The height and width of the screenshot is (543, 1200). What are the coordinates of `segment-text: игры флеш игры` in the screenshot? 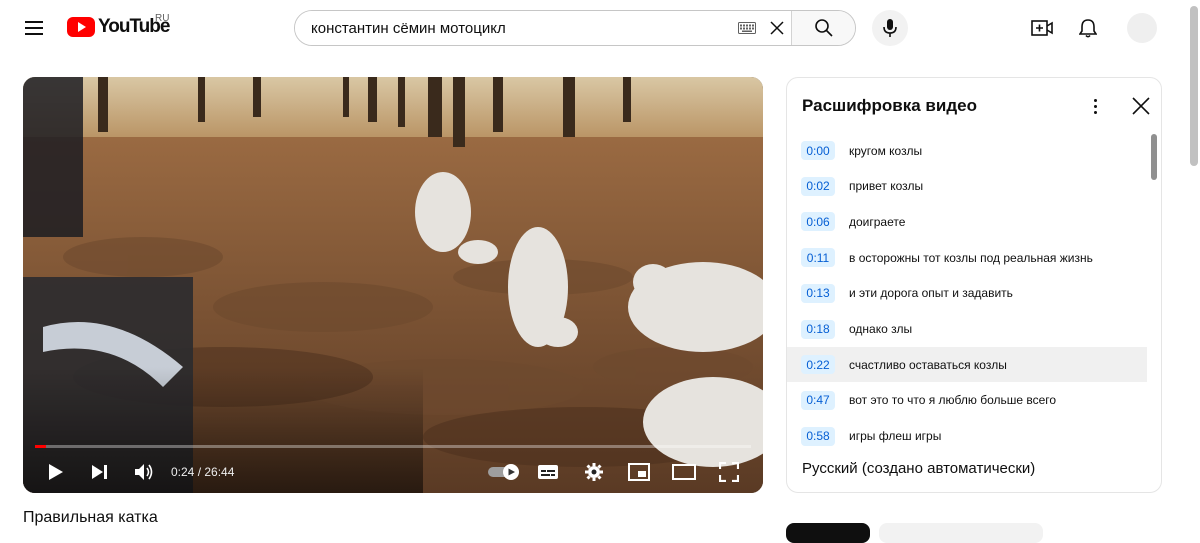 It's located at (895, 436).